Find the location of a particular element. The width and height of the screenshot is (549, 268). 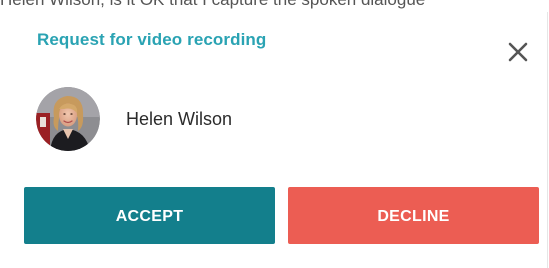

close-icon is located at coordinates (518, 52).